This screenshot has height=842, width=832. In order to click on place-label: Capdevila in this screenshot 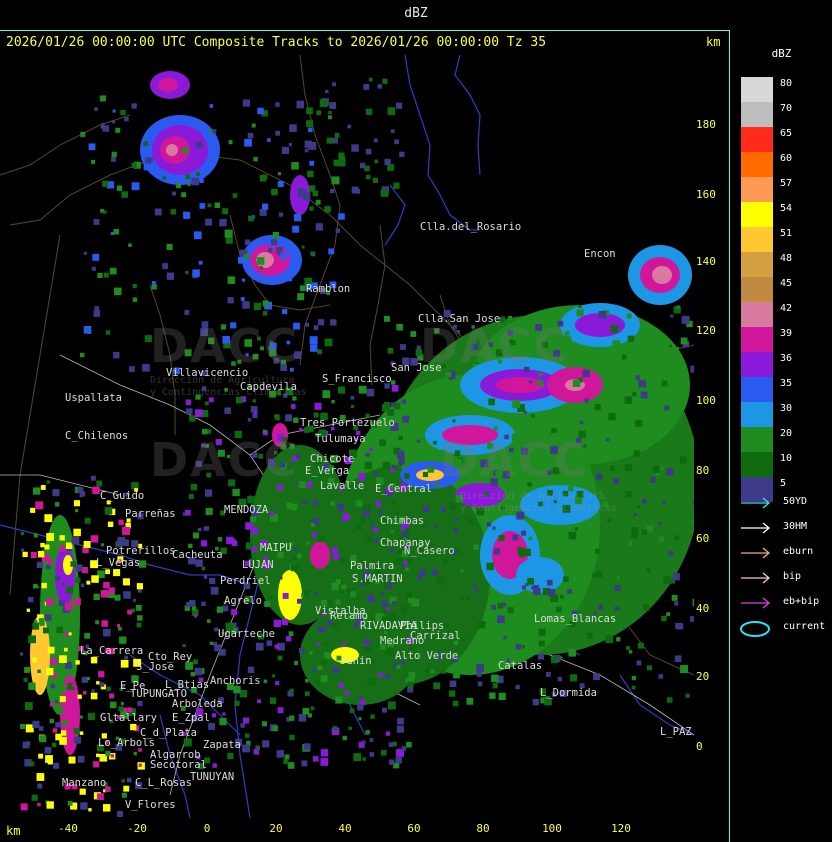, I will do `click(268, 387)`.